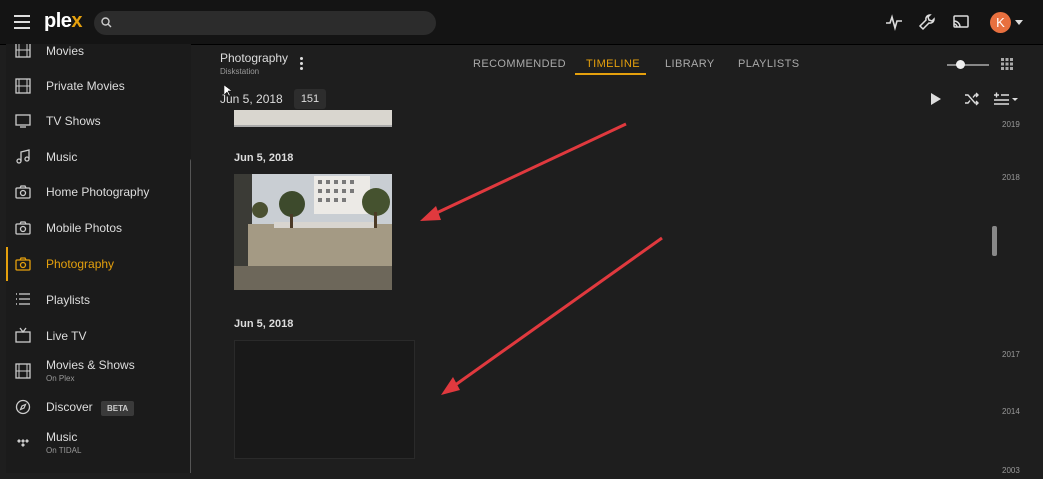  I want to click on add-to-playlist-icon, so click(1006, 99).